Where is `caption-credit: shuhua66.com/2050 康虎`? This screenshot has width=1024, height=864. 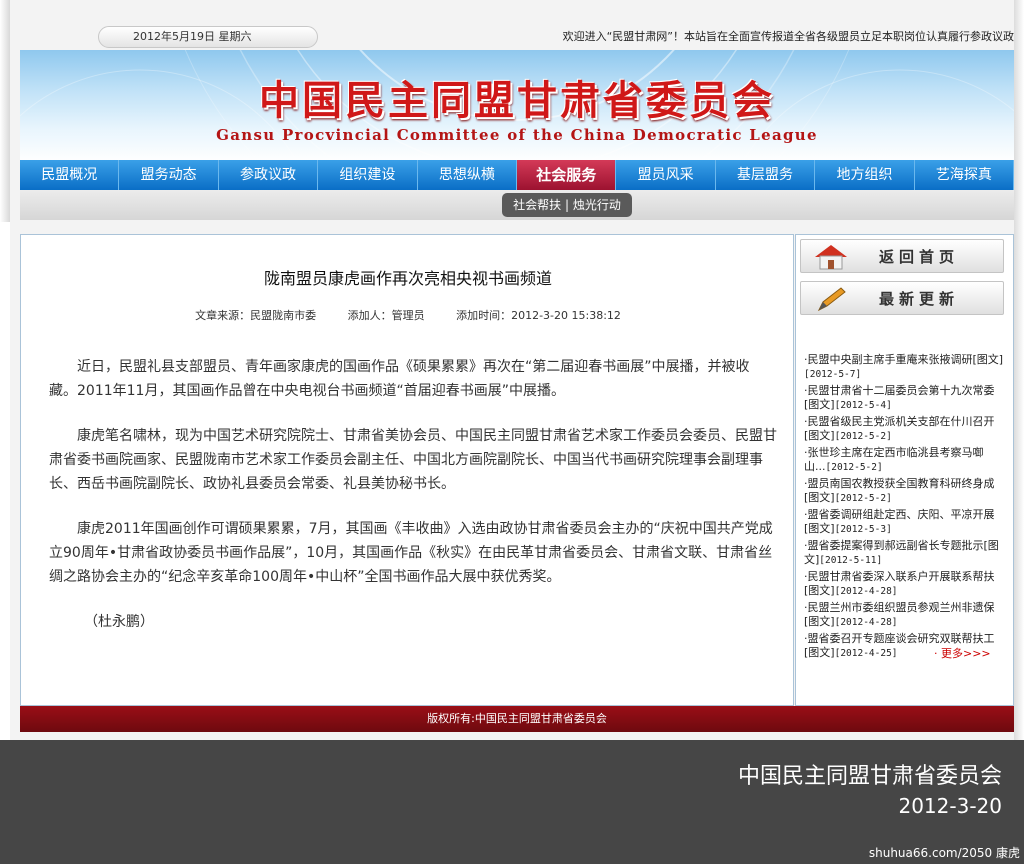
caption-credit: shuhua66.com/2050 康虎 is located at coordinates (944, 853).